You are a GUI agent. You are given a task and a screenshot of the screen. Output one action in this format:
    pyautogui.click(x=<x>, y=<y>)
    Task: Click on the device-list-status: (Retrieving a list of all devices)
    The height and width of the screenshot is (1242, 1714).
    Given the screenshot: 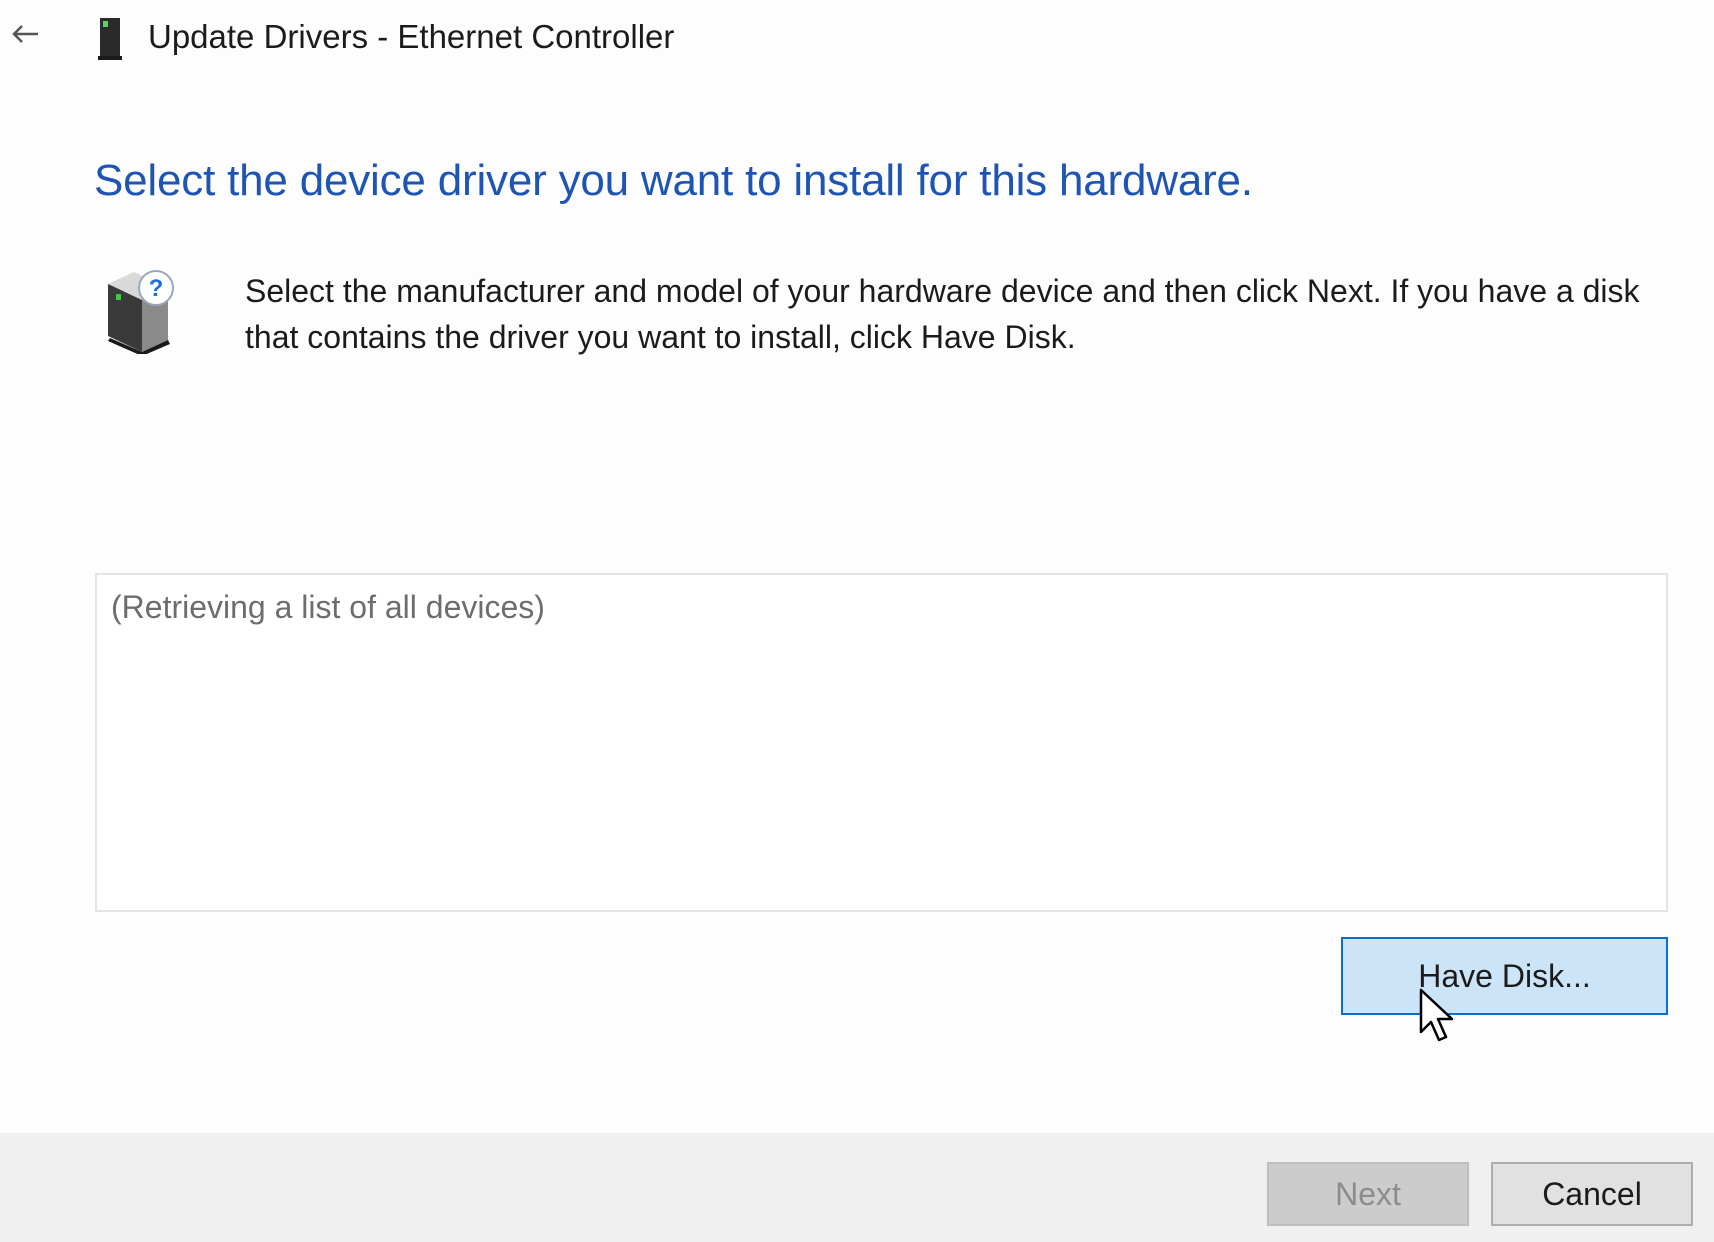 What is the action you would take?
    pyautogui.click(x=328, y=607)
    